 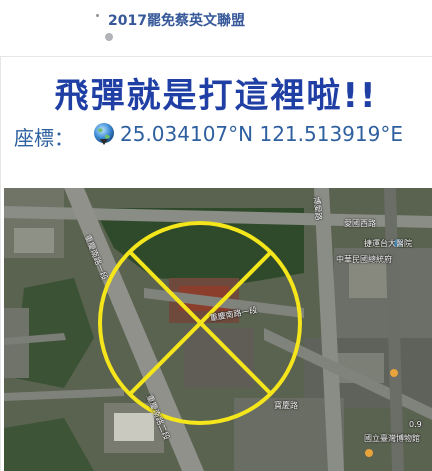 What do you see at coordinates (109, 37) in the screenshot?
I see `globe-privacy-icon` at bounding box center [109, 37].